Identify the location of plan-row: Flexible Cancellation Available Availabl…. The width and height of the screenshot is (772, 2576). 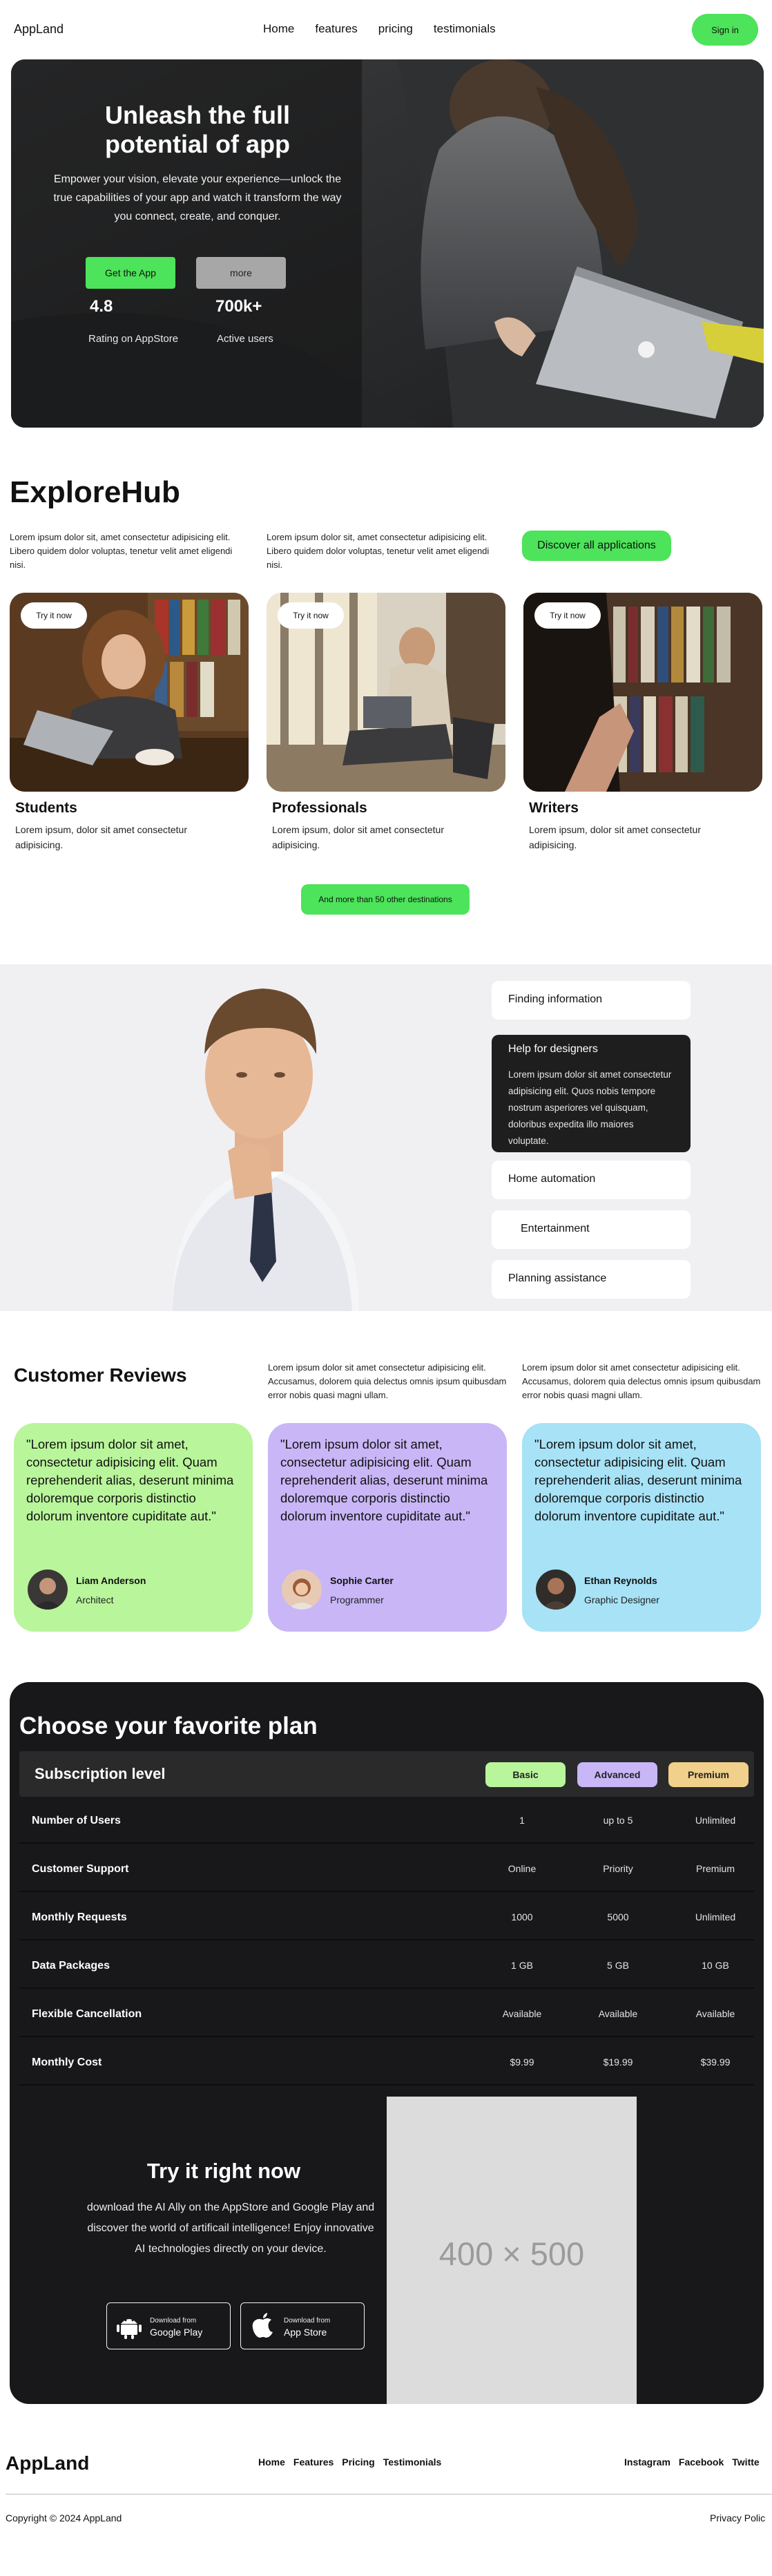
(386, 2014).